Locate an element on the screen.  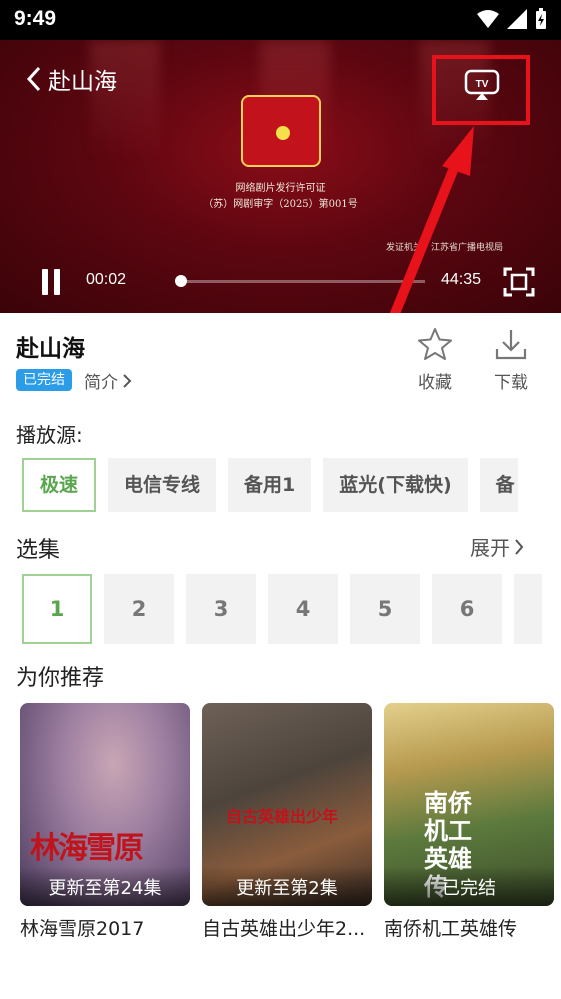
poster-caption: 更新至第24集 is located at coordinates (105, 886).